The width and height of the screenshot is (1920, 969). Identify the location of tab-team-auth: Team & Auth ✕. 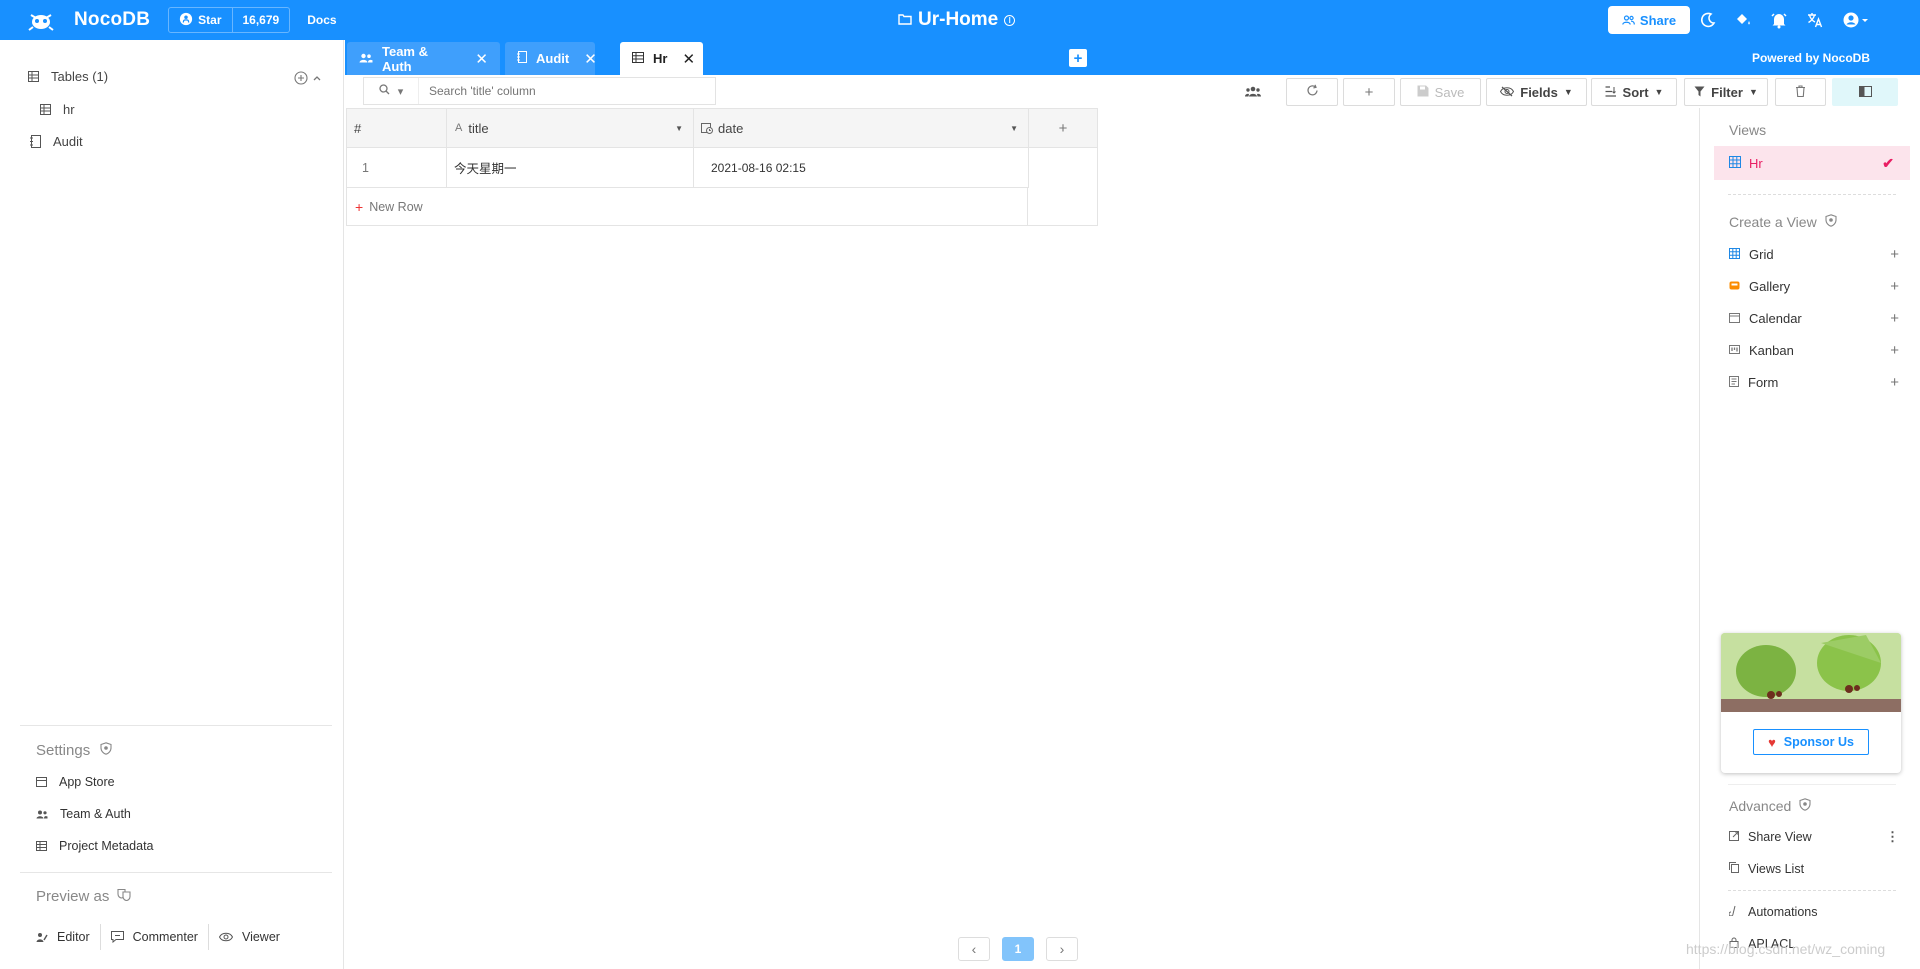
(423, 58).